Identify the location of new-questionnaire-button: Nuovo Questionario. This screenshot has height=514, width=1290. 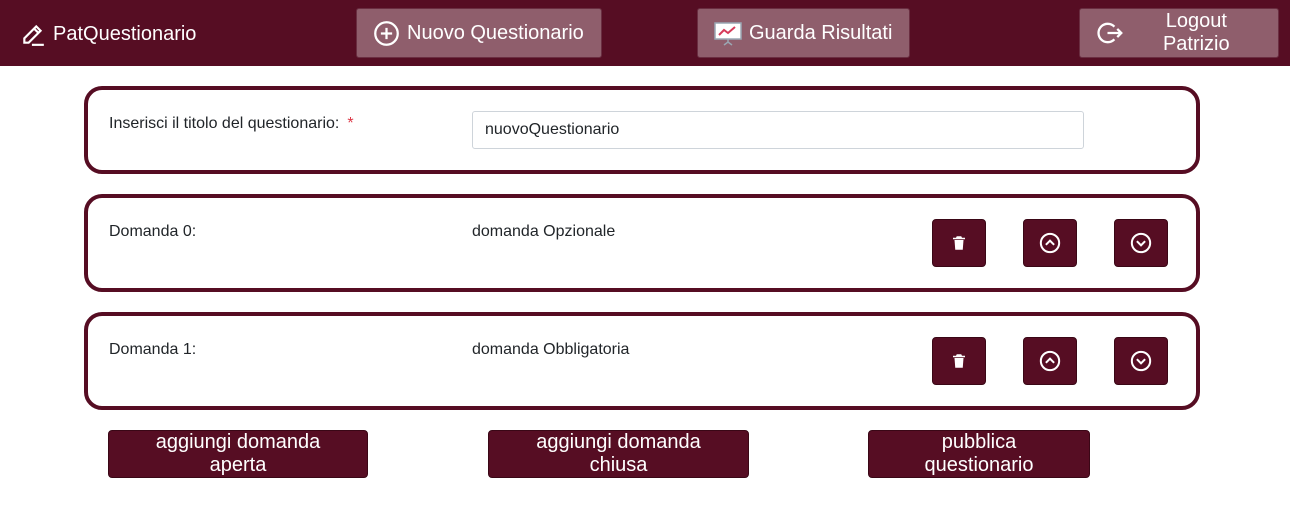
(479, 33).